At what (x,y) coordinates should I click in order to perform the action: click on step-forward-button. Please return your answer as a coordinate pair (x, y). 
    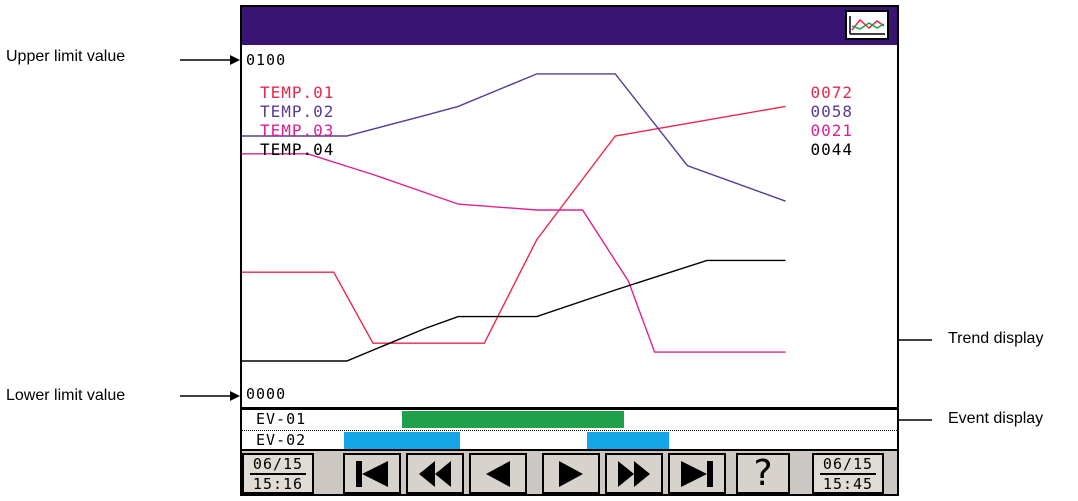
    Looking at the image, I should click on (571, 473).